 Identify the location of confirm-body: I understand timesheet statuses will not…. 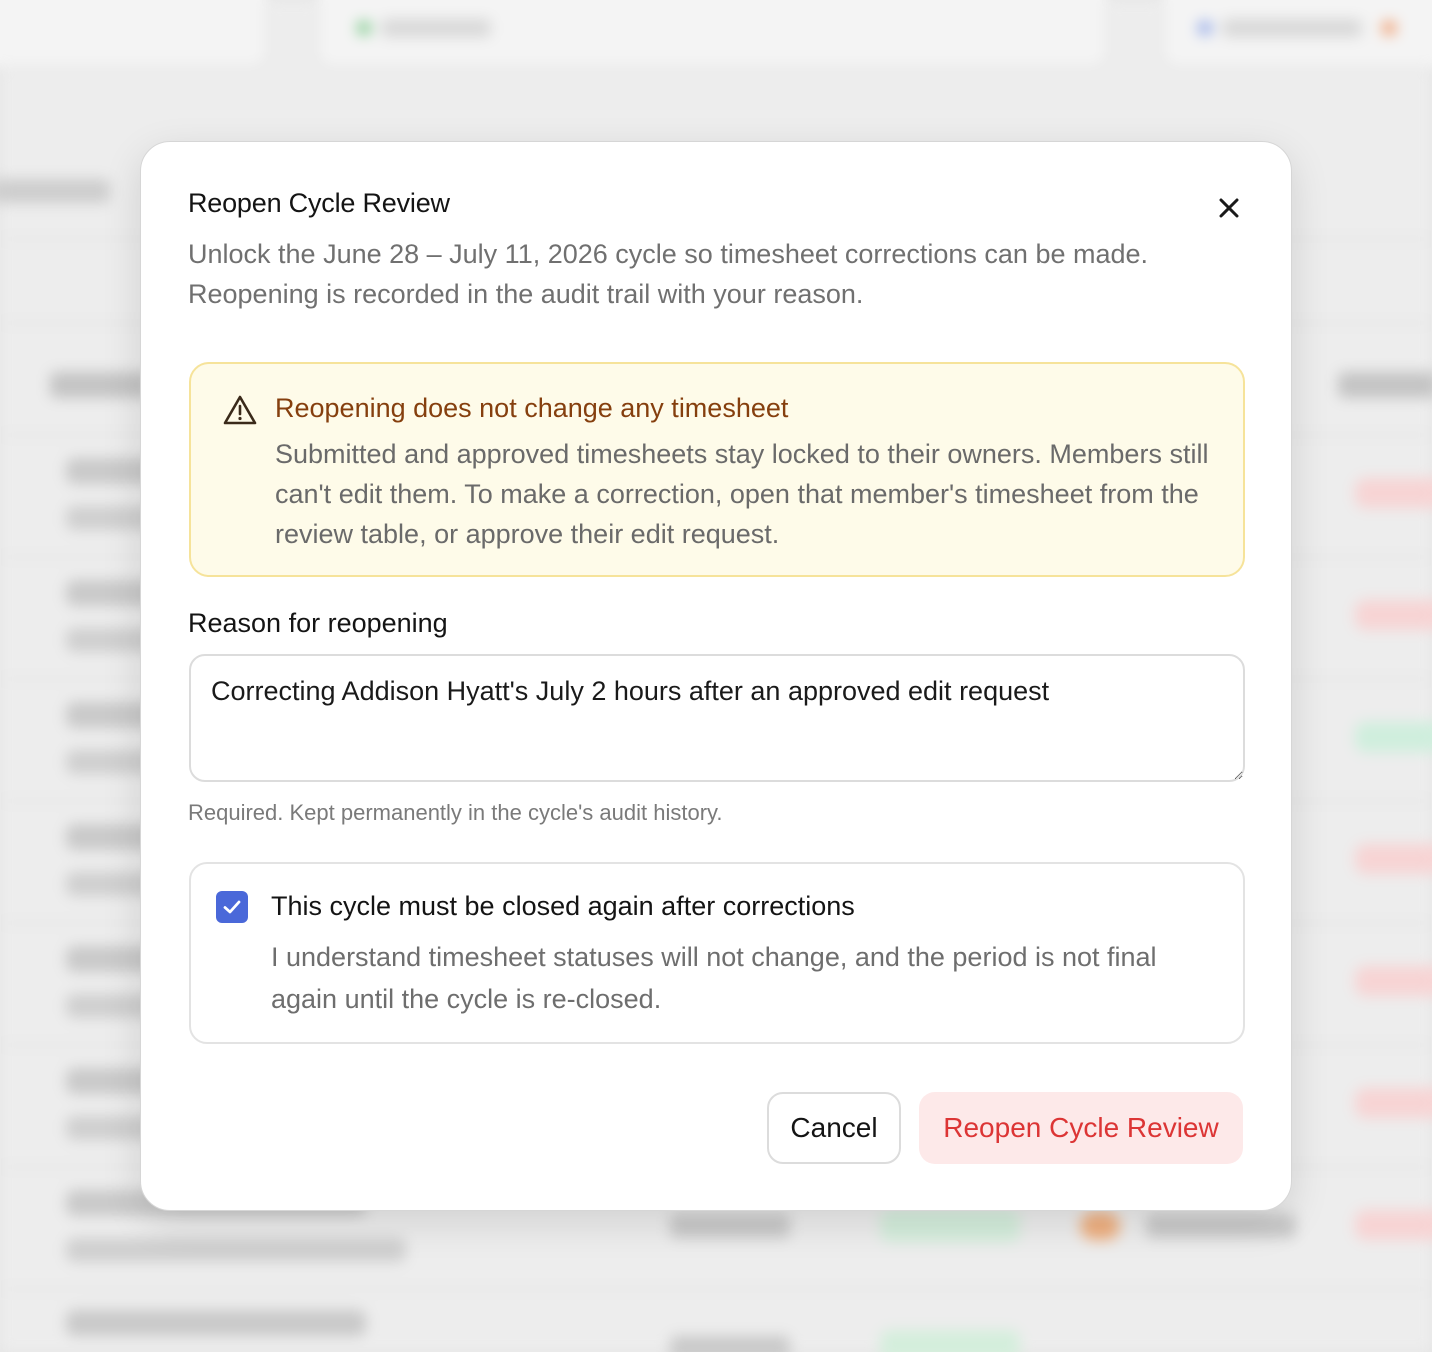
(714, 978).